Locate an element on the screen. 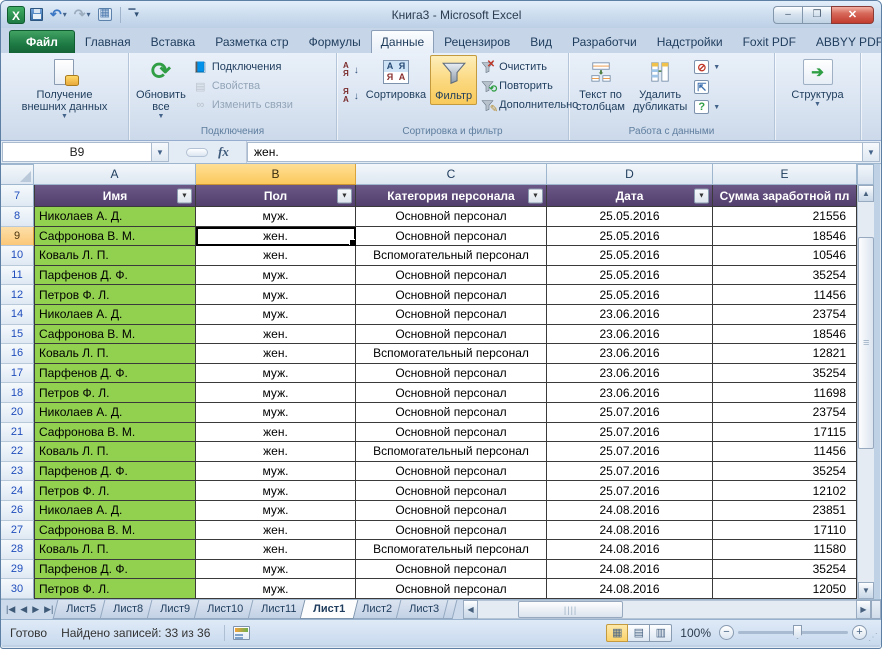  horizontal-scroll-groove: |||| is located at coordinates (667, 609).